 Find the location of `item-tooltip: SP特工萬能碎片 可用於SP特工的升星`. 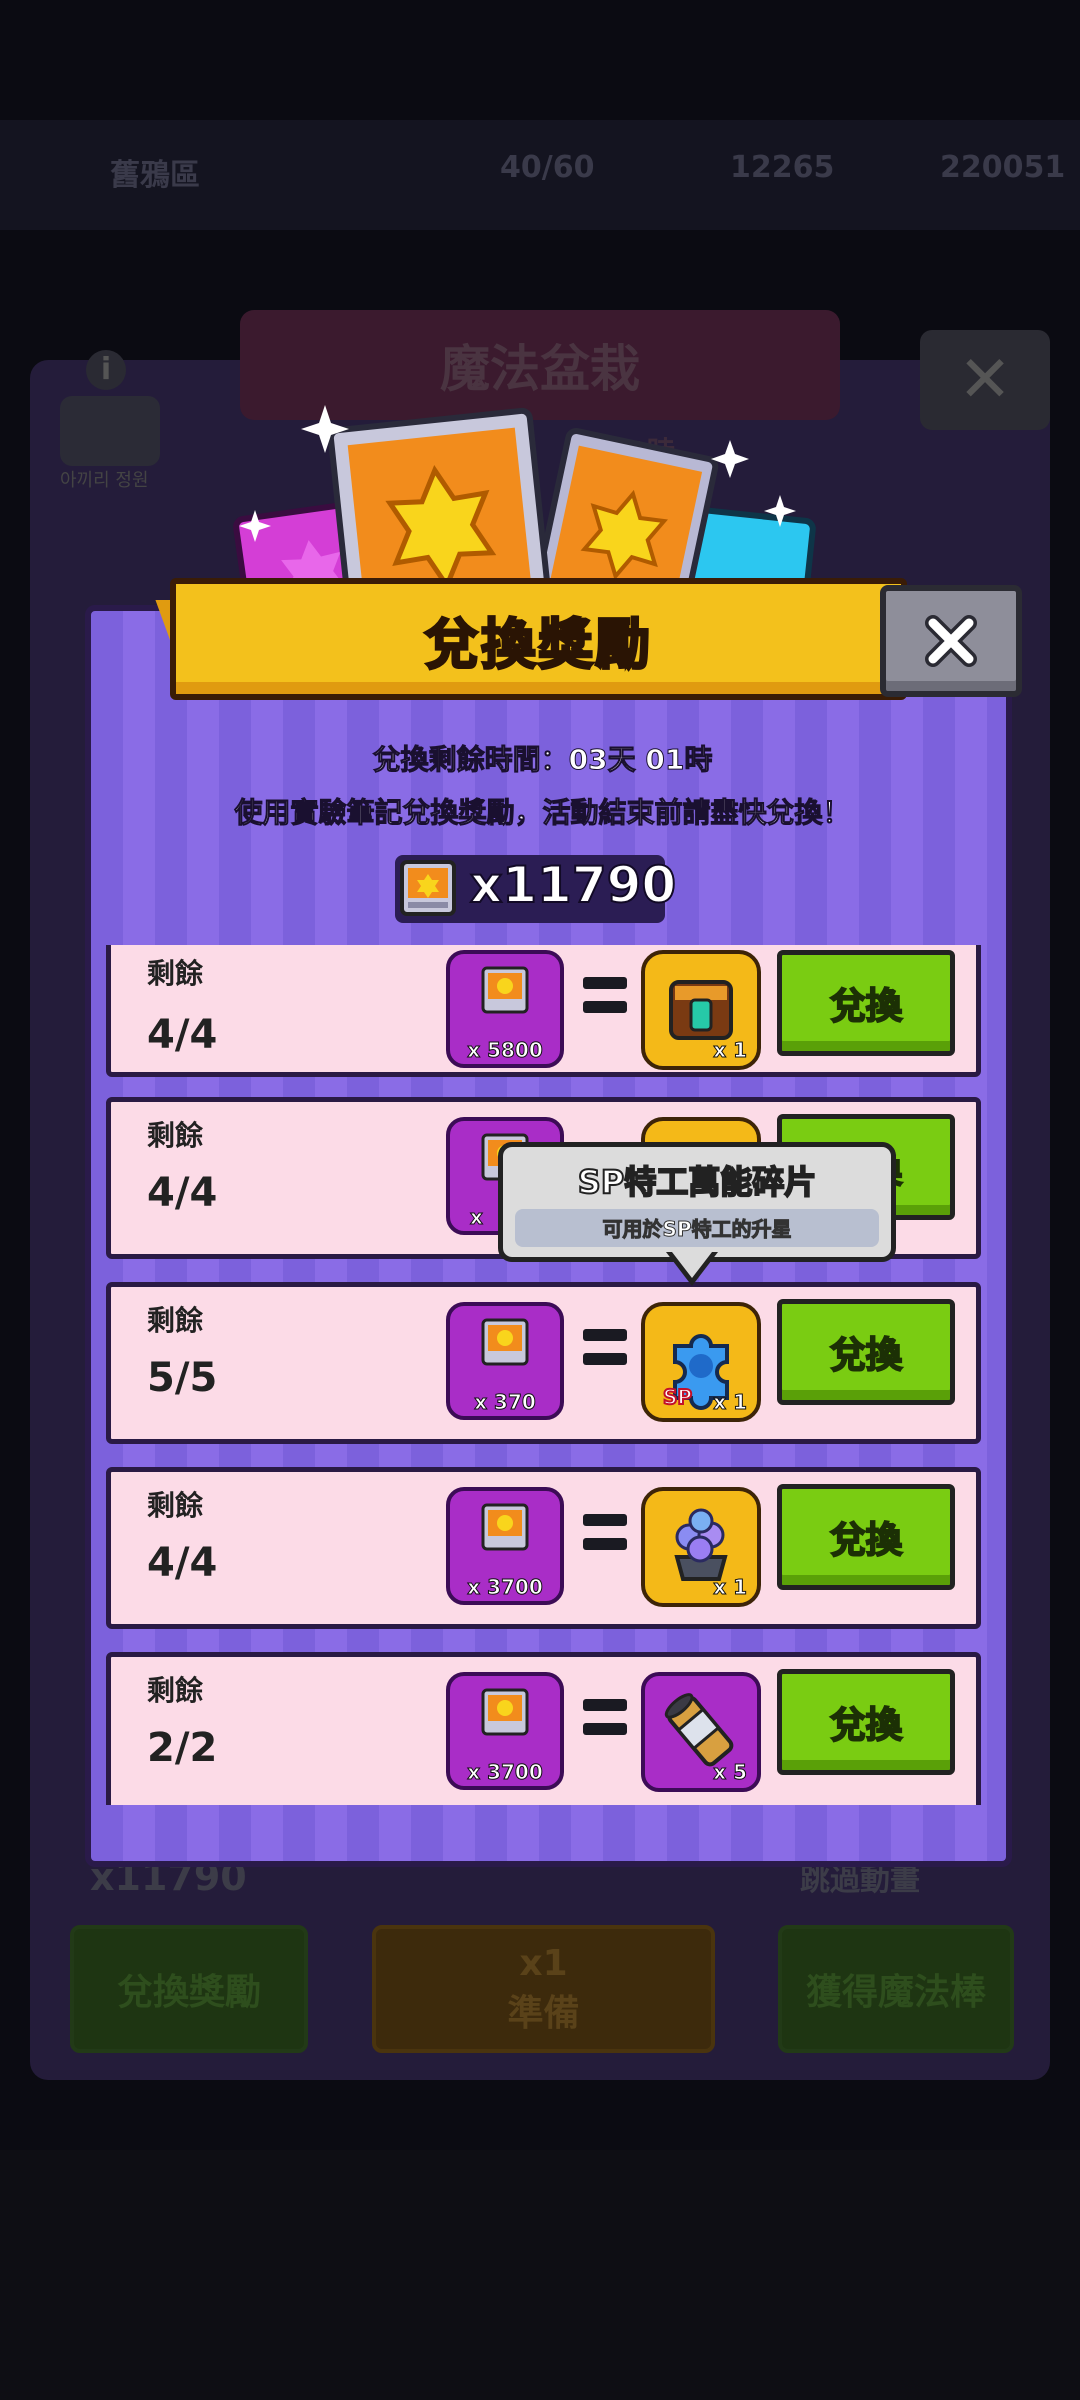

item-tooltip: SP特工萬能碎片 可用於SP特工的升星 is located at coordinates (697, 1202).